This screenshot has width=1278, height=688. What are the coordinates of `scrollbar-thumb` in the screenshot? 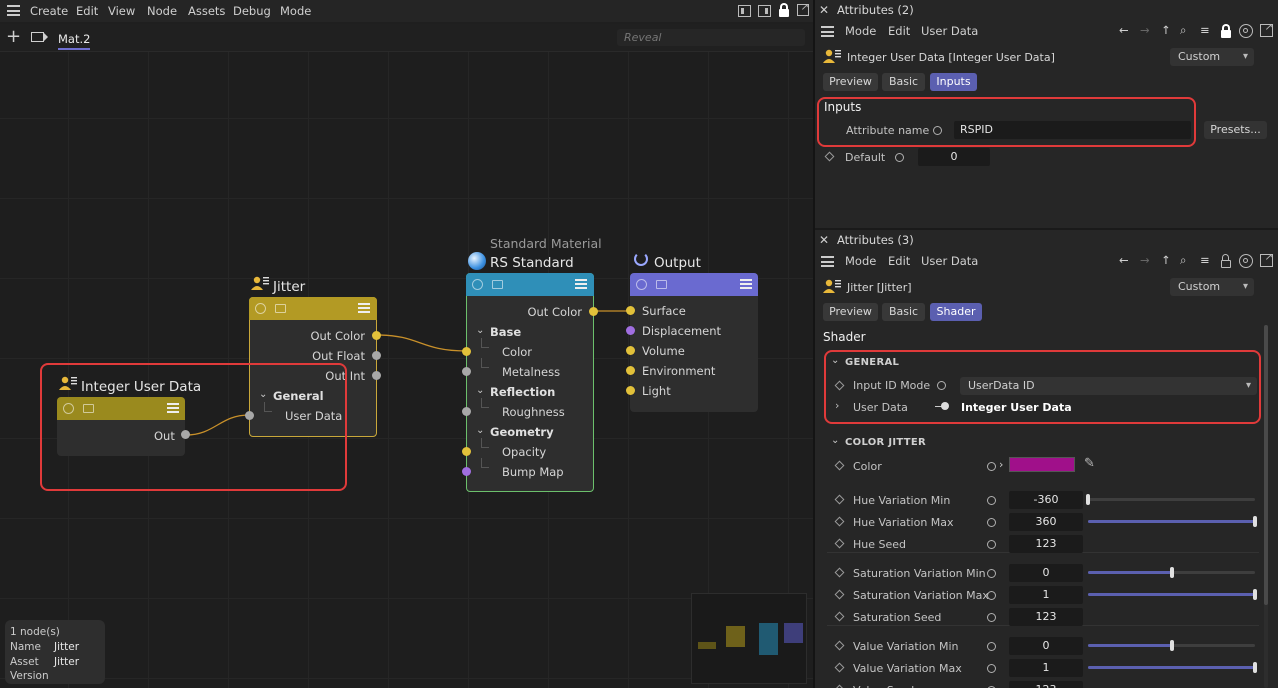 It's located at (1266, 465).